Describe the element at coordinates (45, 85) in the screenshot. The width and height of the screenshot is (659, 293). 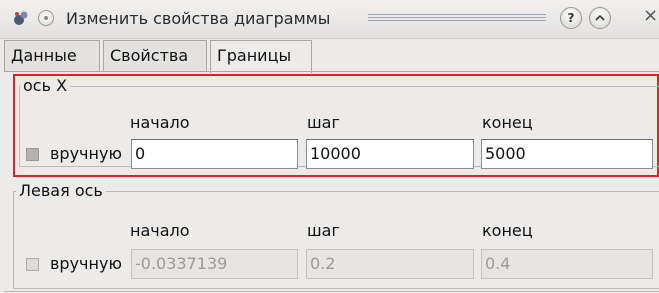
I see `x-axis-title: ось X` at that location.